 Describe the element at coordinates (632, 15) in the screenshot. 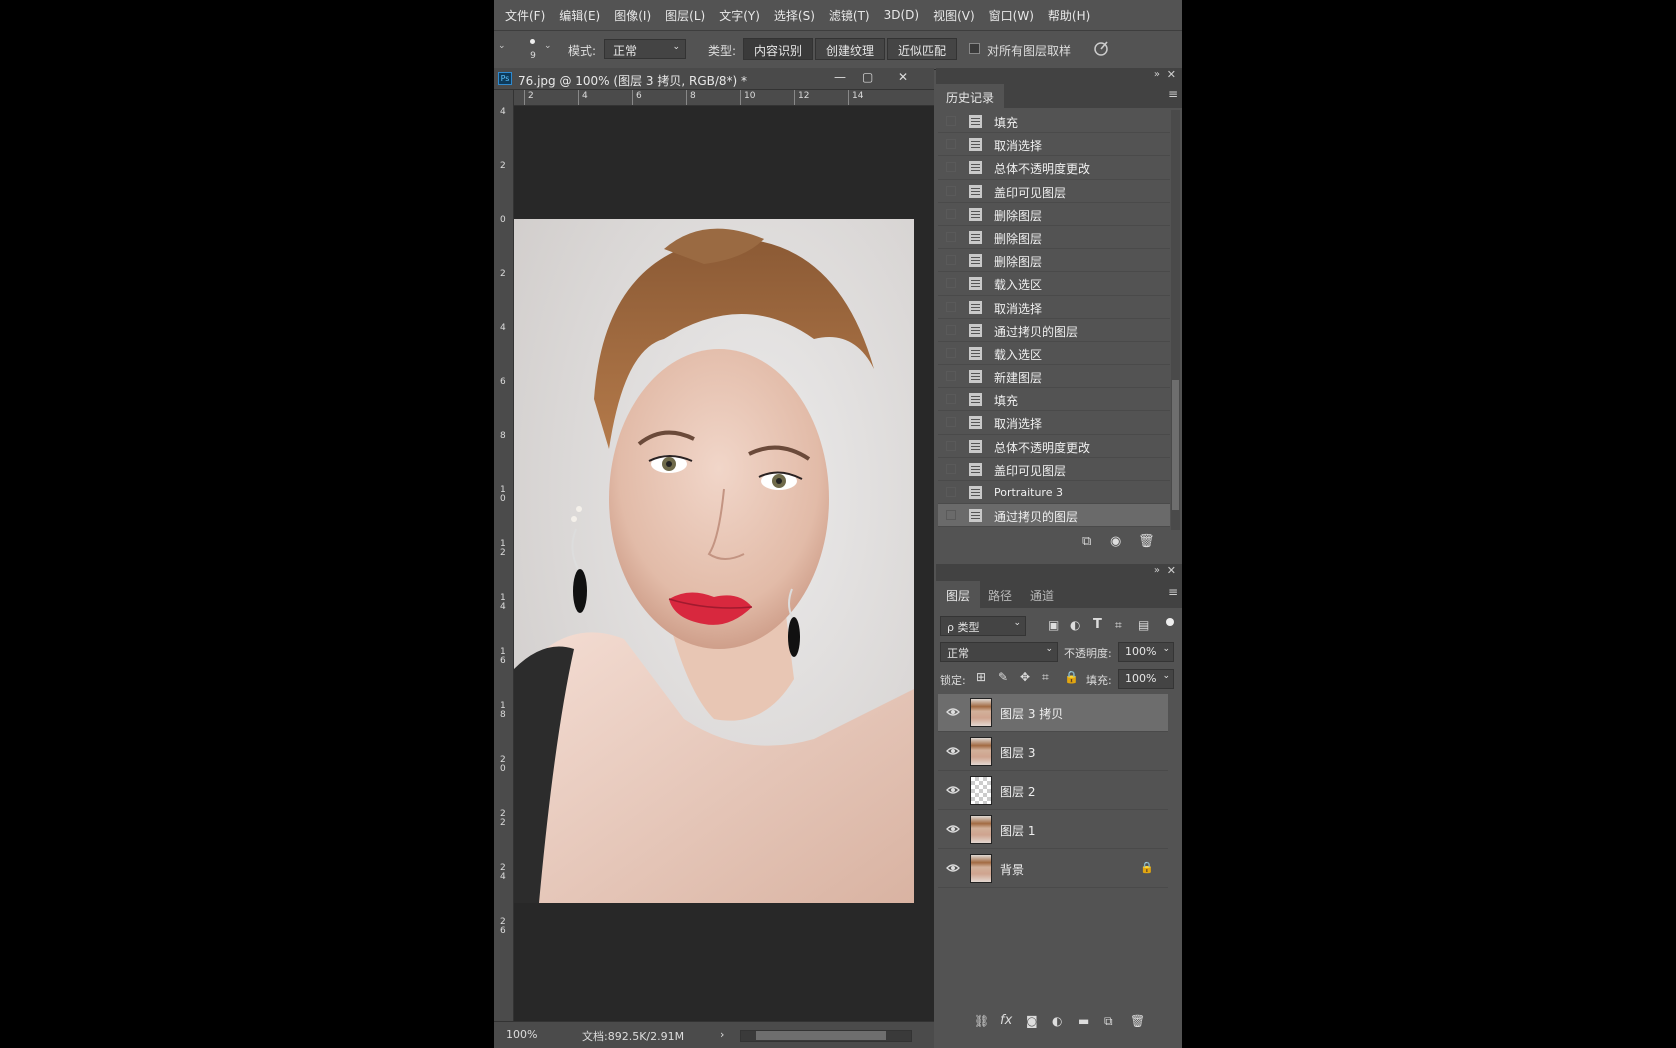

I see `menu-item: 图像(I)` at that location.